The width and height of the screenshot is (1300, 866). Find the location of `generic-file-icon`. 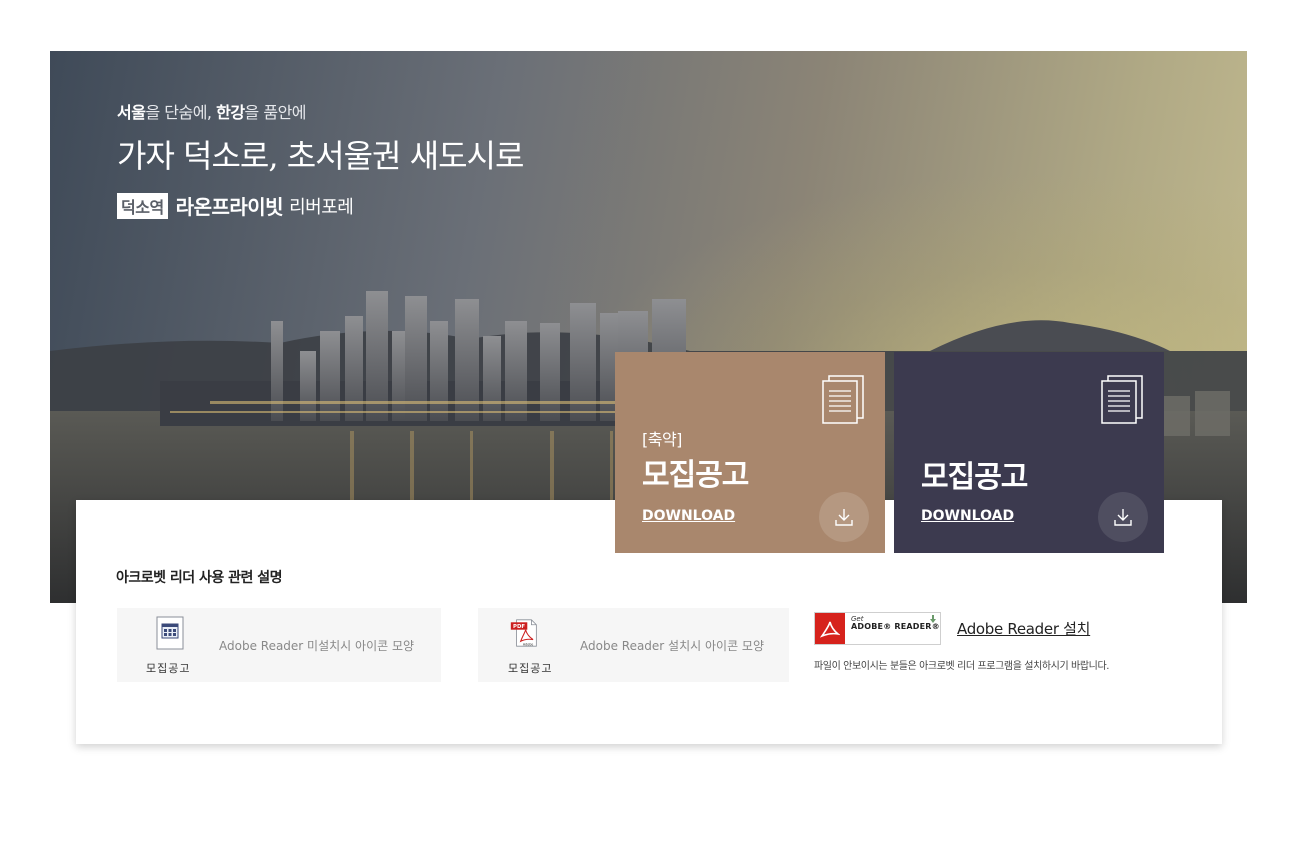

generic-file-icon is located at coordinates (170, 633).